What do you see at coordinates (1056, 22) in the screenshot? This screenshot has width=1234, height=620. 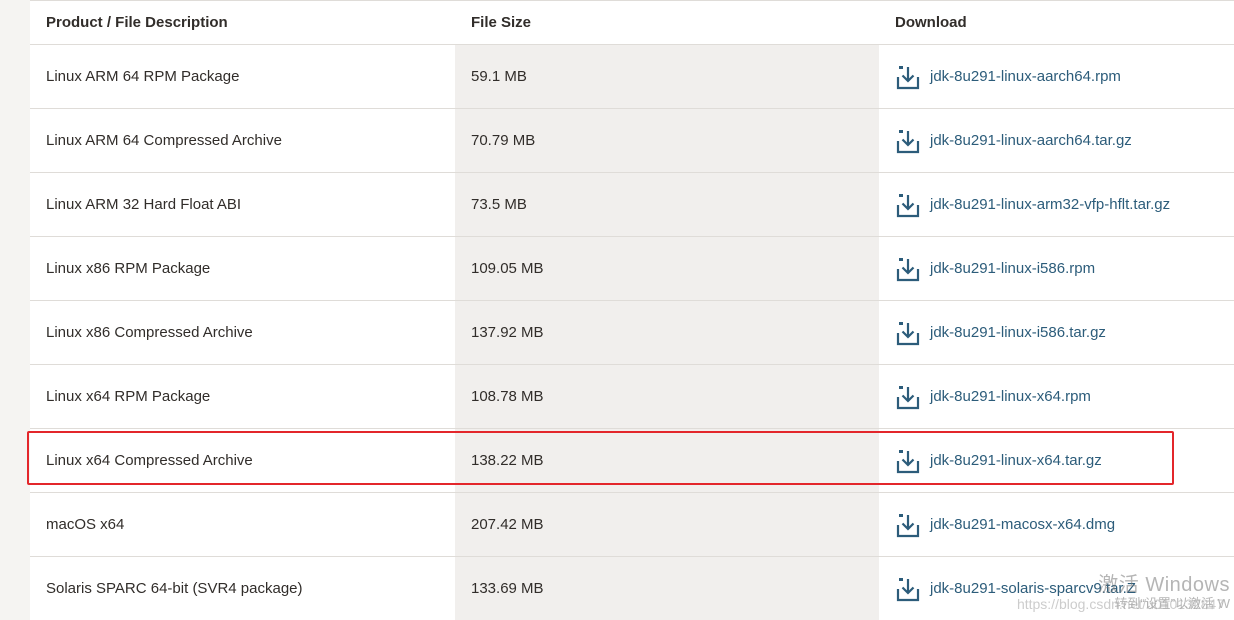 I see `header-download: Download` at bounding box center [1056, 22].